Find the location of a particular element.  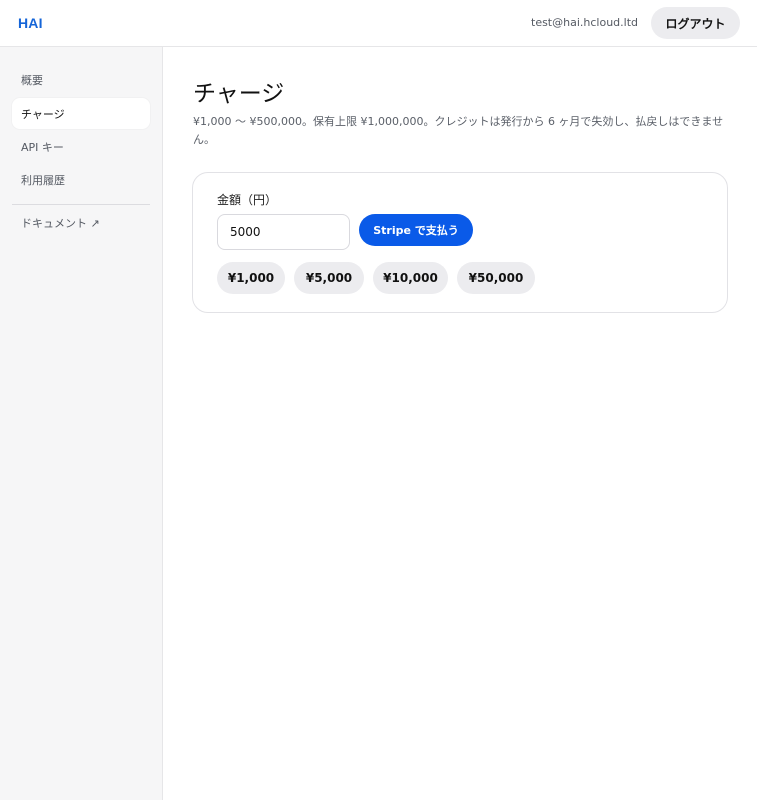

preset-amount-button: ¥5,000 is located at coordinates (329, 278).